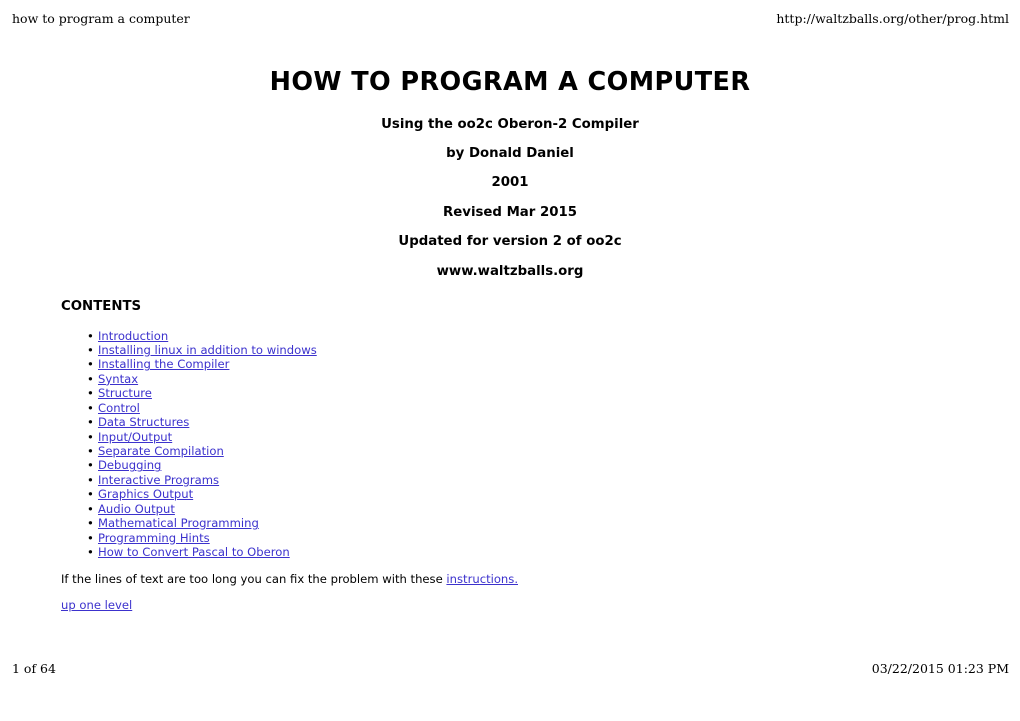  I want to click on toc-link-programming-hints: Programming Hints, so click(154, 538).